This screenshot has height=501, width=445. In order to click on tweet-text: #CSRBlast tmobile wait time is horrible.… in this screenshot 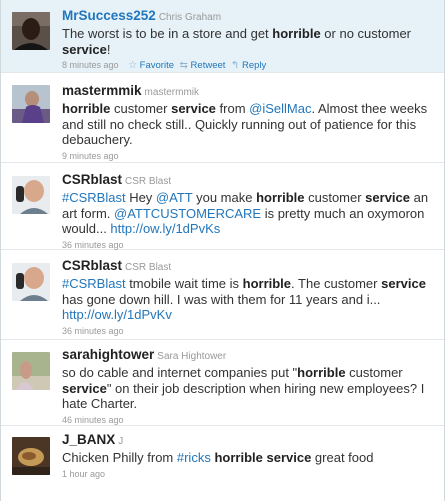, I will do `click(246, 299)`.